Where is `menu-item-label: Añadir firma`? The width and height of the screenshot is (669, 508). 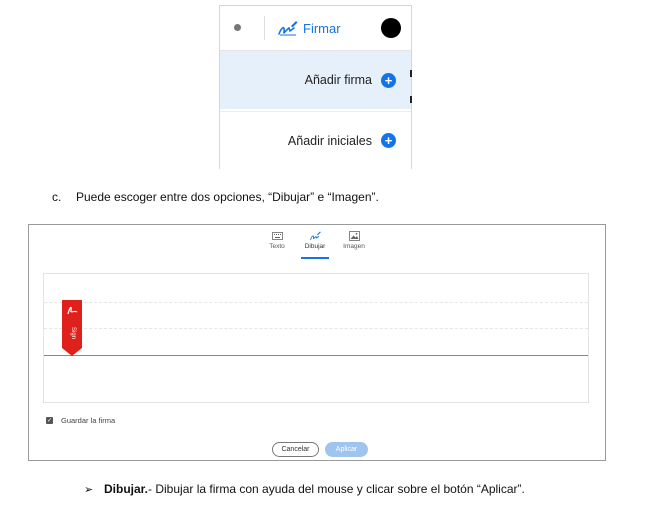 menu-item-label: Añadir firma is located at coordinates (338, 80).